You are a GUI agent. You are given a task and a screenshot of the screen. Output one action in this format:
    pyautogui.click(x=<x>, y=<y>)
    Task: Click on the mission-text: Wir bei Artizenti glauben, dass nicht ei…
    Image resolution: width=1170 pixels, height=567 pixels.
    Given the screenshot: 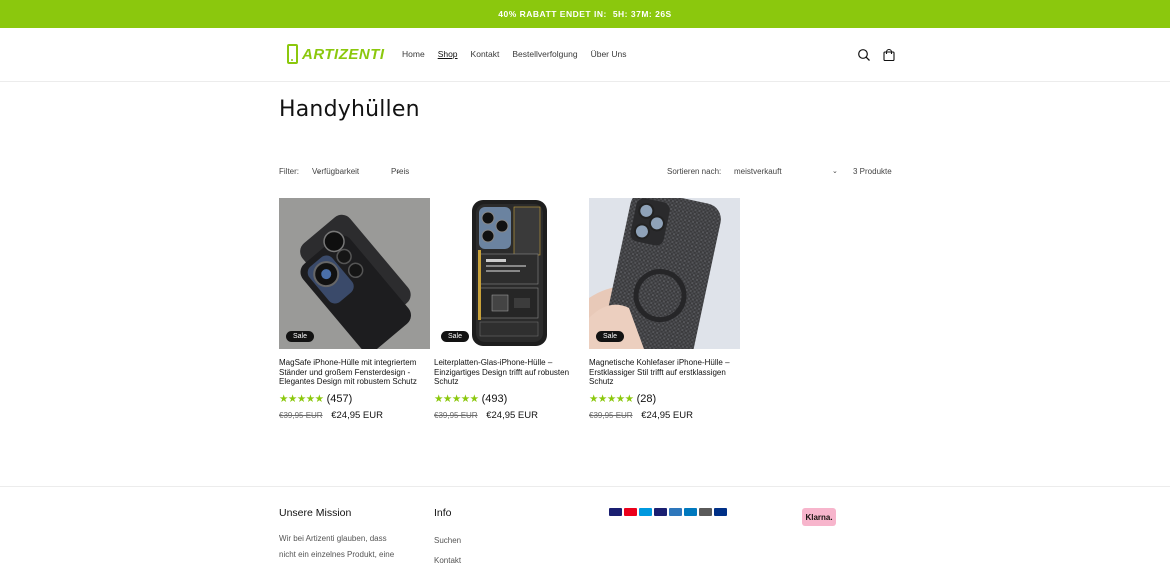 What is the action you would take?
    pyautogui.click(x=336, y=547)
    